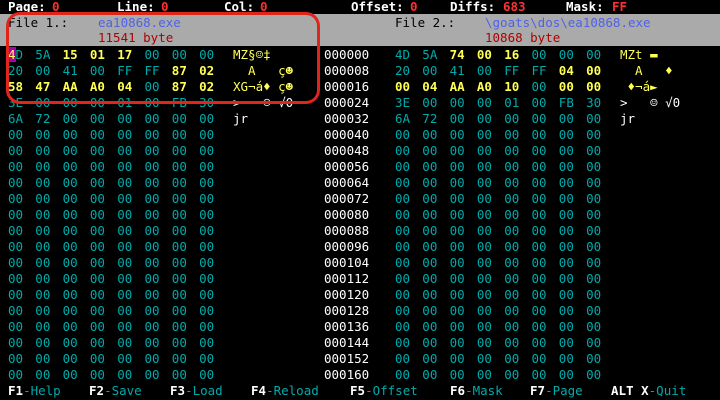 Image resolution: width=720 pixels, height=400 pixels. I want to click on right-hex-byte: A0, so click(484, 87).